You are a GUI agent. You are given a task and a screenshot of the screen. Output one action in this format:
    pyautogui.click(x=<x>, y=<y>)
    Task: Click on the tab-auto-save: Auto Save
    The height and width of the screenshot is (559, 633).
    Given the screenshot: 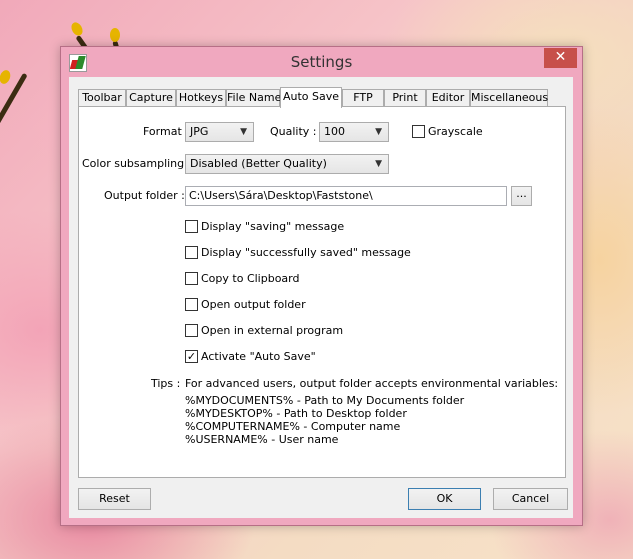 What is the action you would take?
    pyautogui.click(x=311, y=97)
    